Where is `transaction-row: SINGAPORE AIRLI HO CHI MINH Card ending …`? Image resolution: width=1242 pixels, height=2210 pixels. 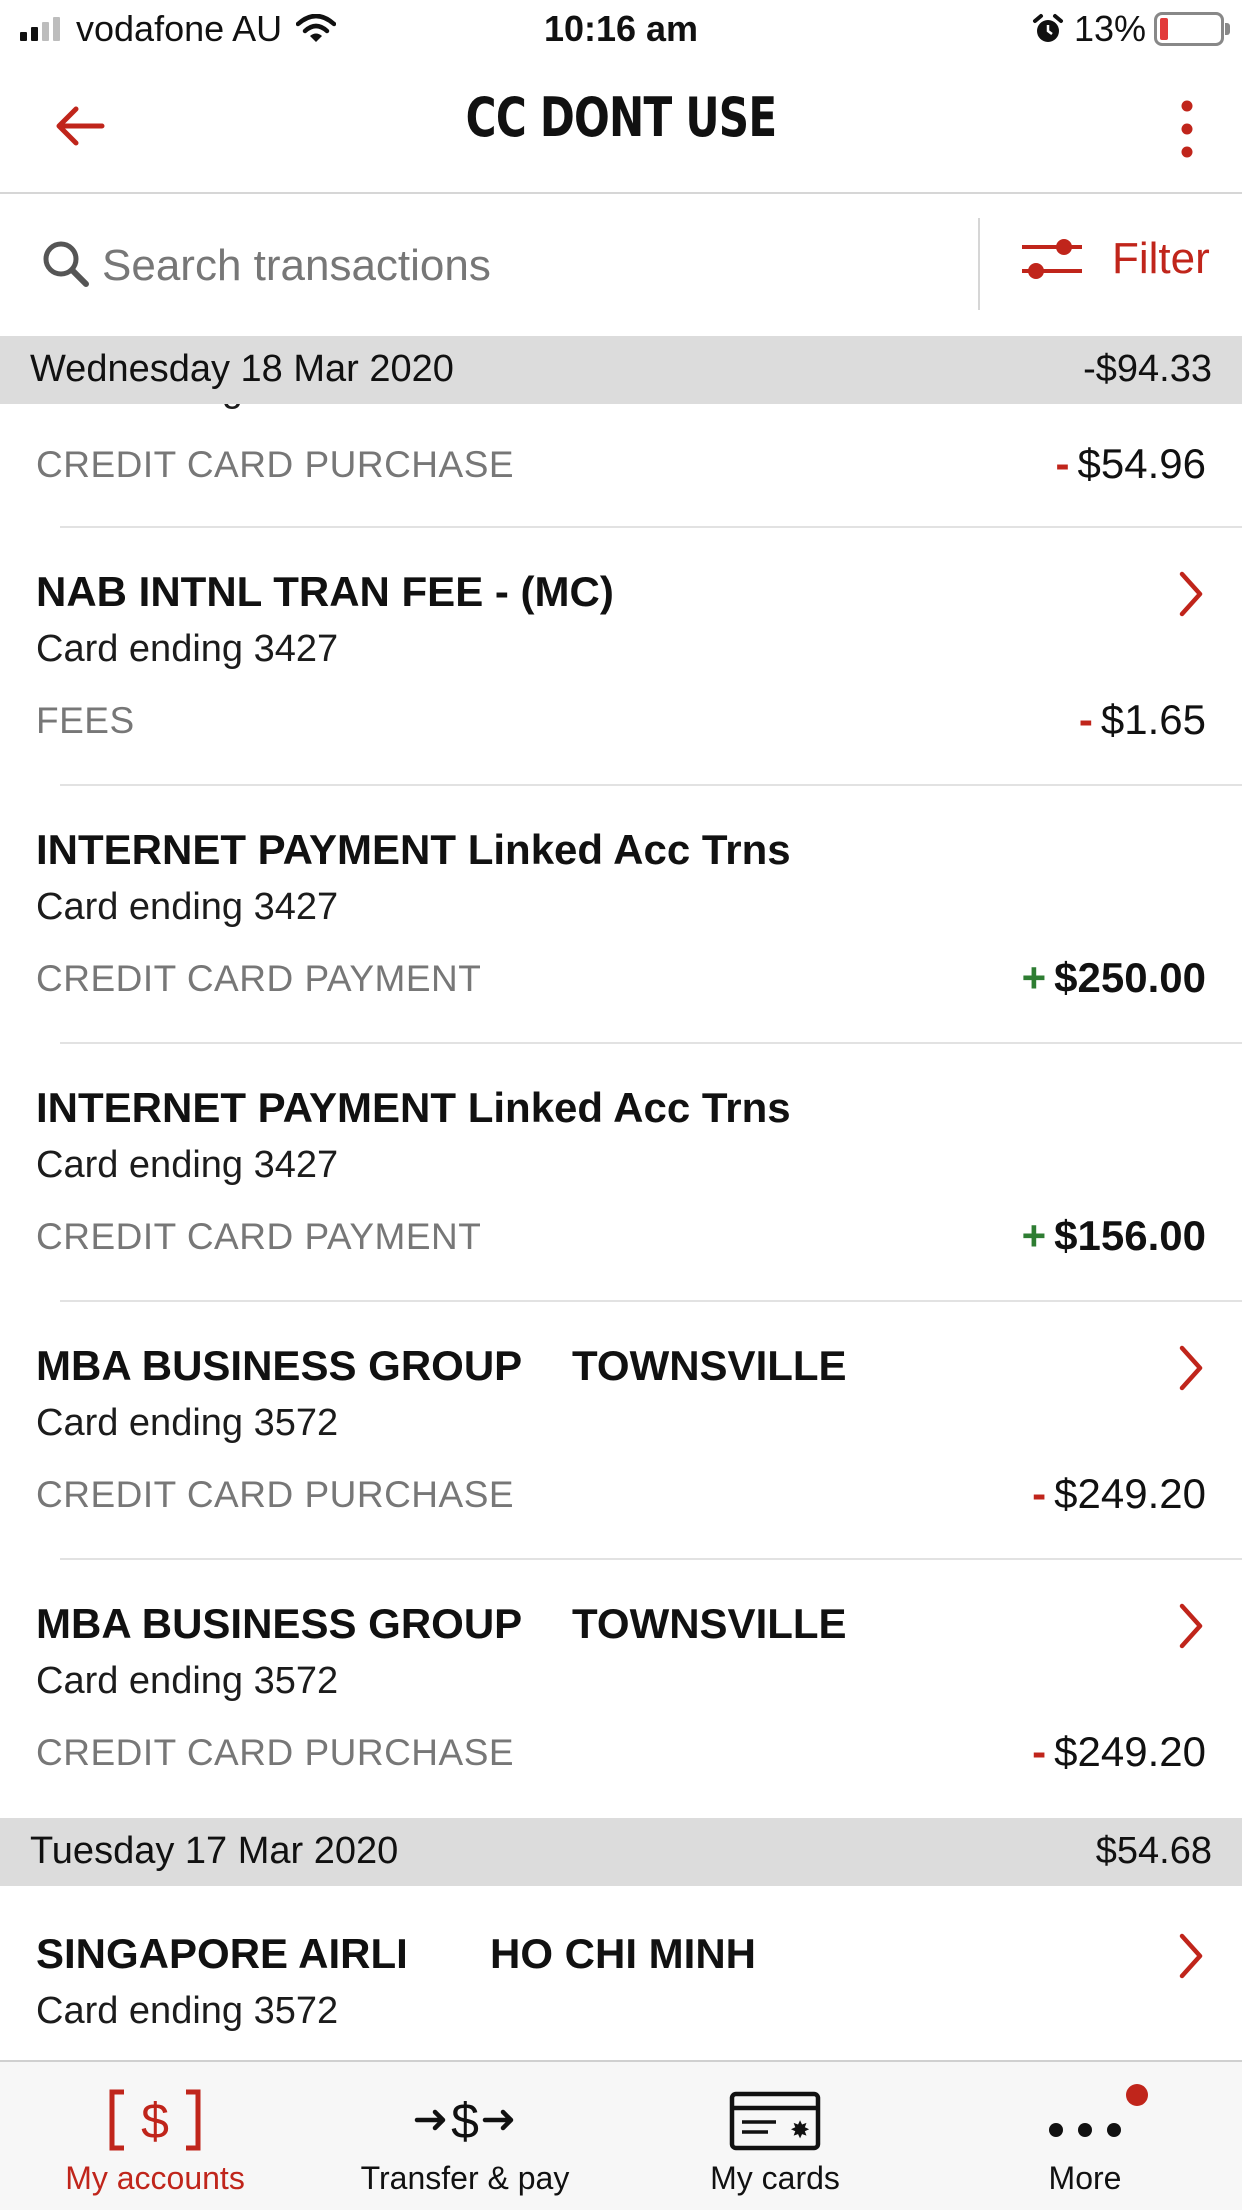 transaction-row: SINGAPORE AIRLI HO CHI MINH Card ending … is located at coordinates (621, 1973).